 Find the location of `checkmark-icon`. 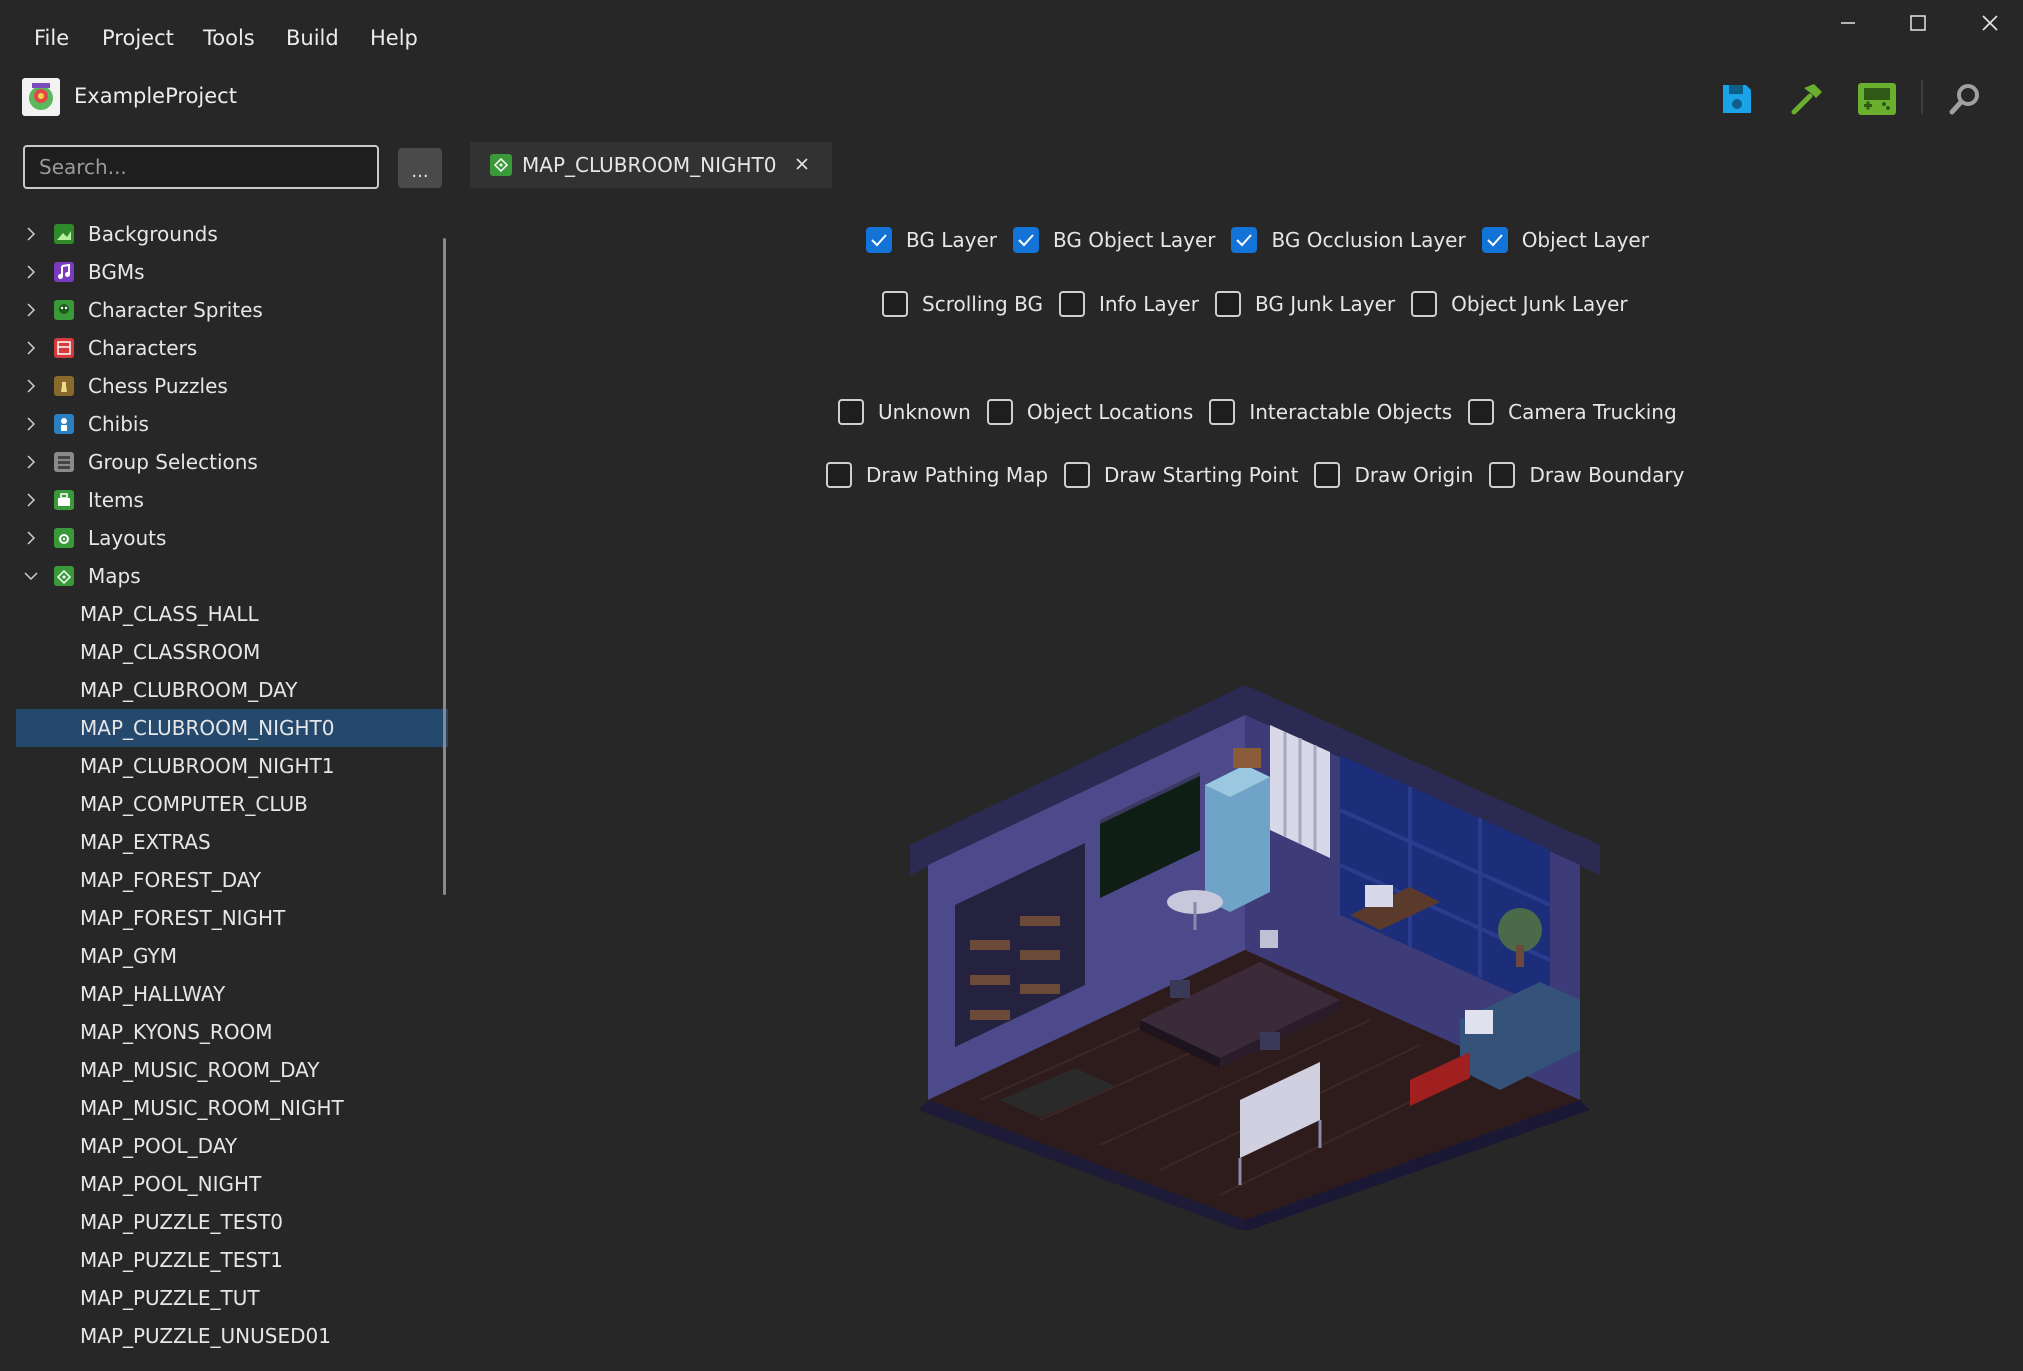

checkmark-icon is located at coordinates (1494, 240).